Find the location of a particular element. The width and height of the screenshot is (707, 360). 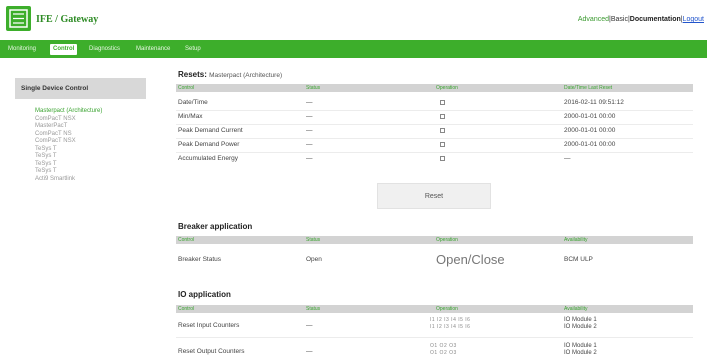

app-title: IFE / Gateway is located at coordinates (67, 19).